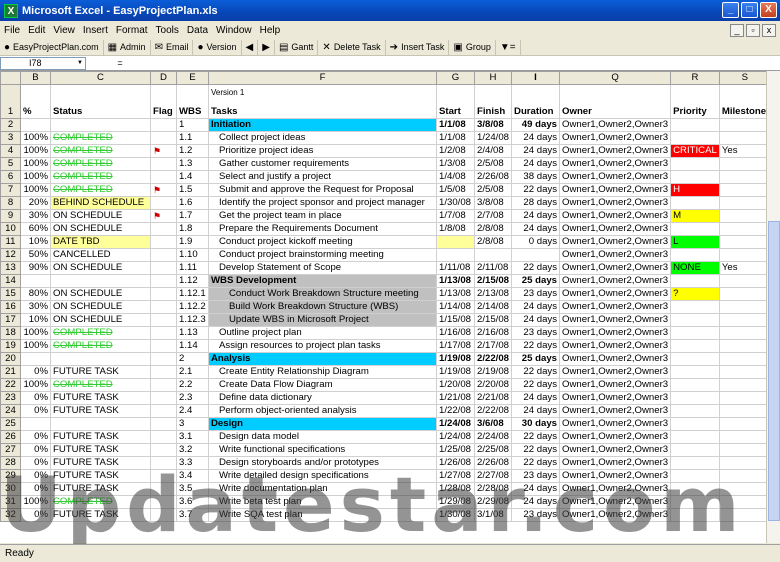 This screenshot has width=780, height=562. What do you see at coordinates (695, 78) in the screenshot?
I see `col-header-r: R` at bounding box center [695, 78].